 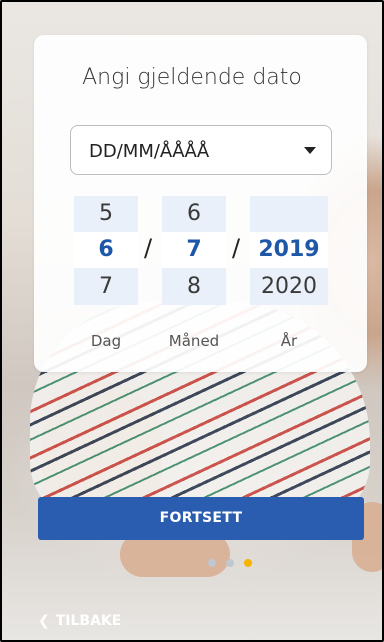 I want to click on year-label: År, so click(x=289, y=341).